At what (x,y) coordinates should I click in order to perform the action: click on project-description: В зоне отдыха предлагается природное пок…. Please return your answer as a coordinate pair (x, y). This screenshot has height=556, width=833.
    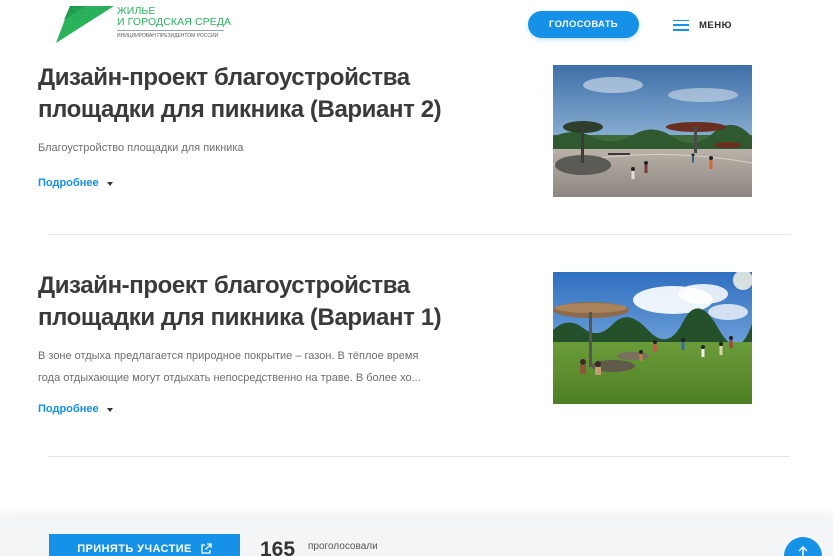
    Looking at the image, I should click on (258, 367).